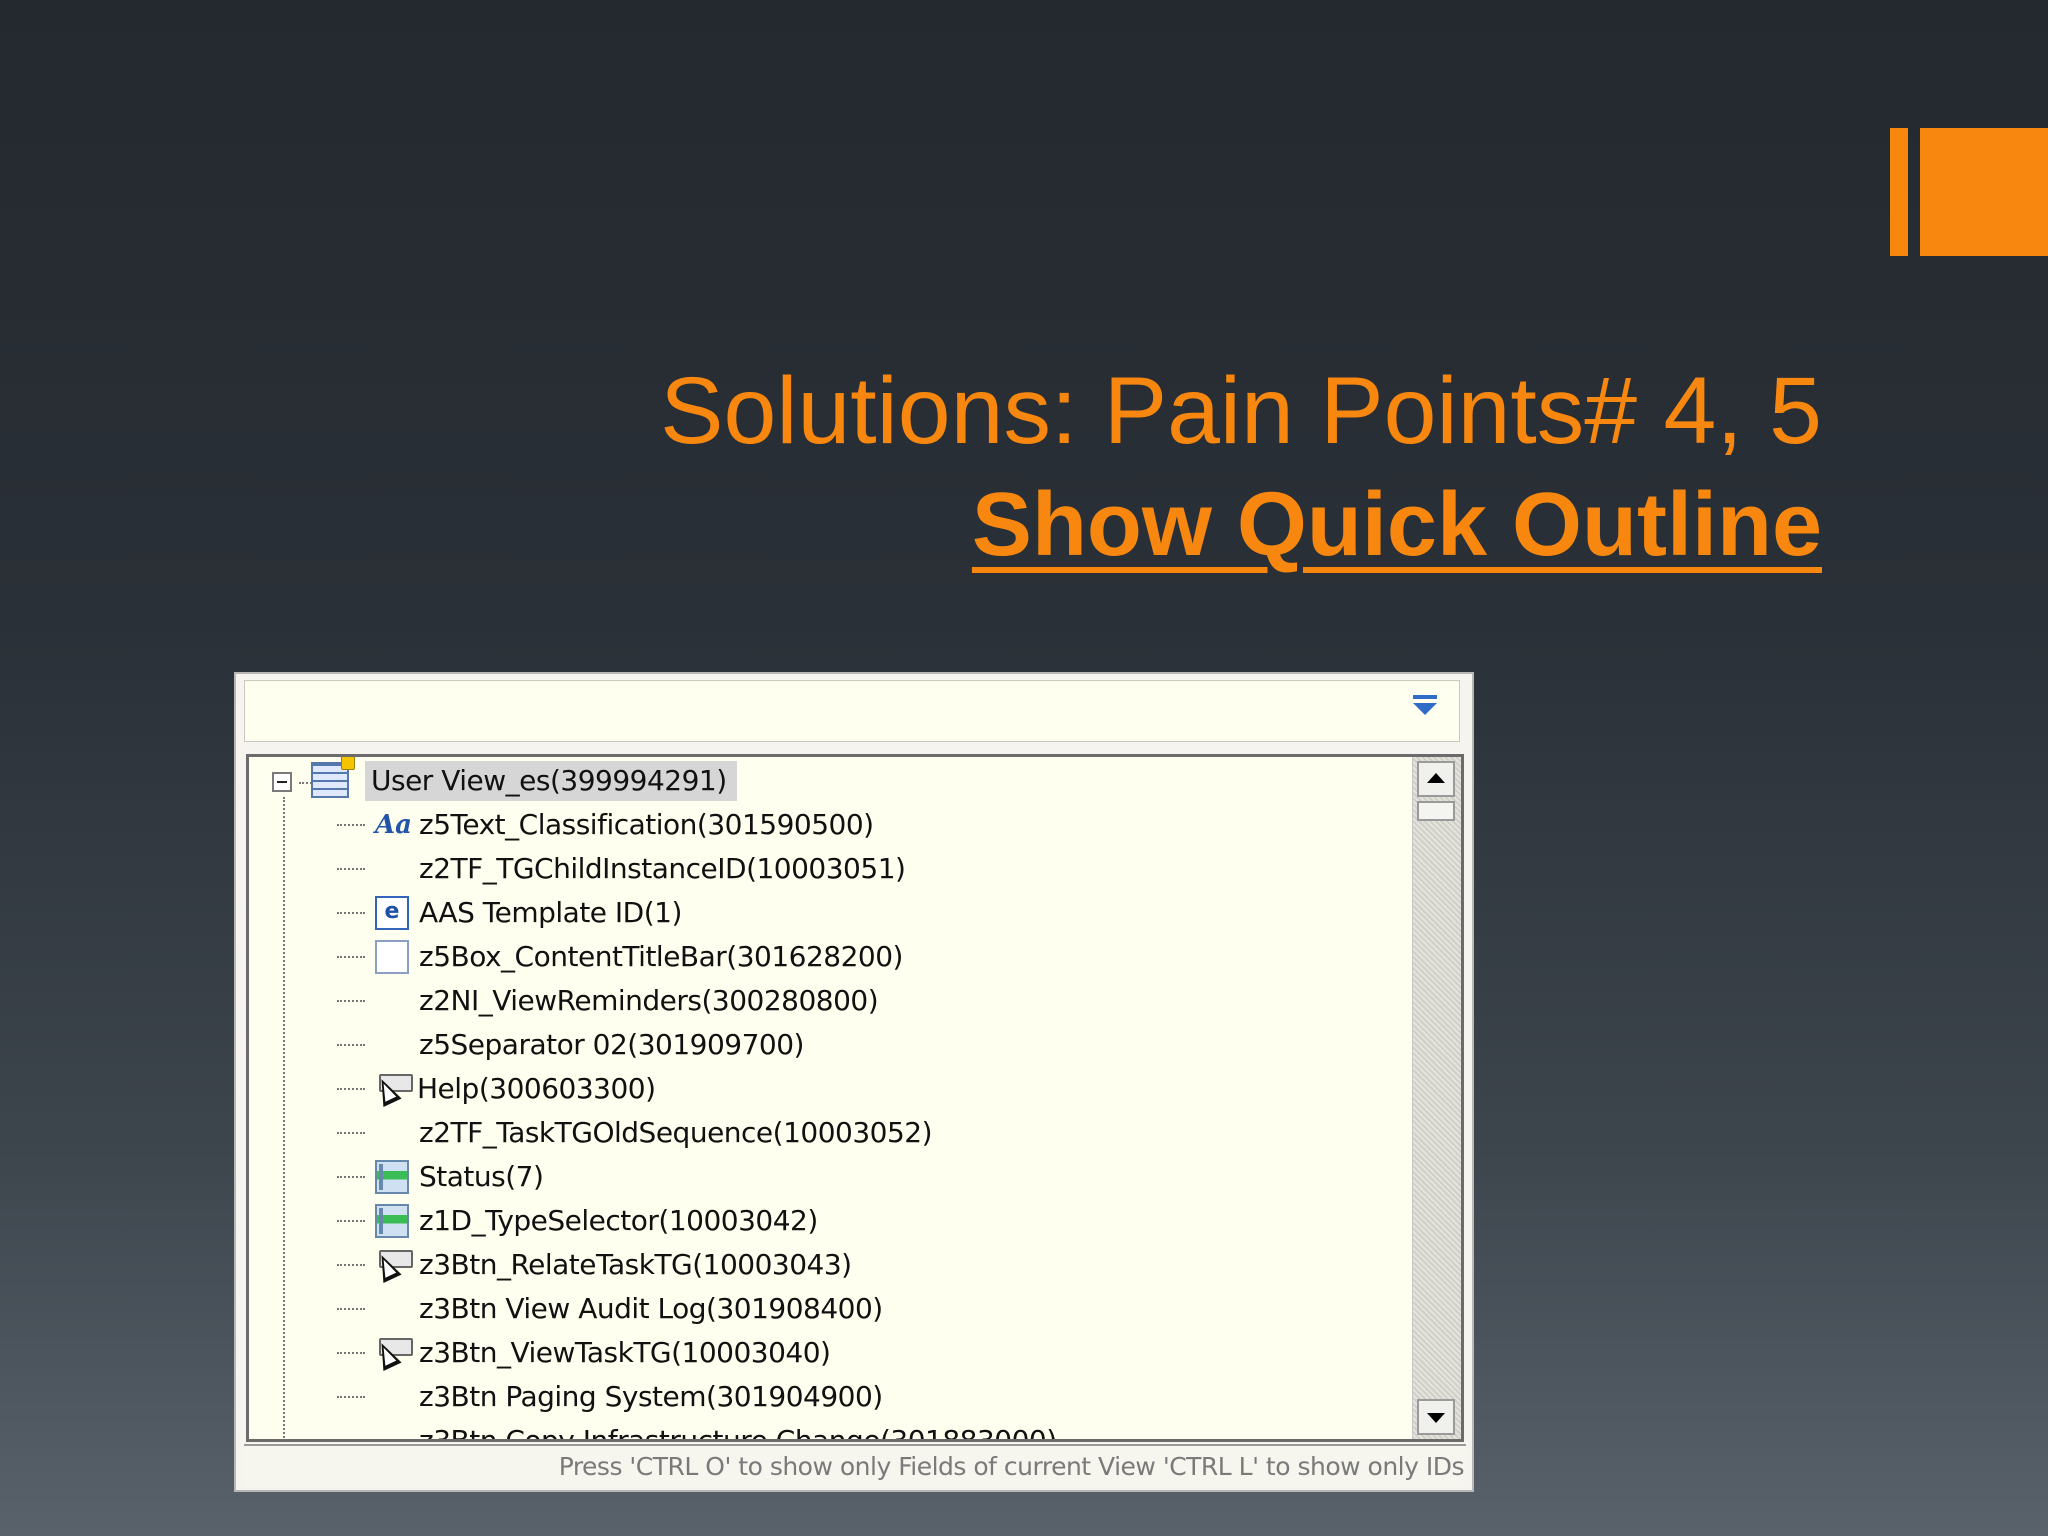 The width and height of the screenshot is (2048, 1536). Describe the element at coordinates (618, 1220) in the screenshot. I see `tree-item-label: z1D_TypeSelector(10003042)` at that location.